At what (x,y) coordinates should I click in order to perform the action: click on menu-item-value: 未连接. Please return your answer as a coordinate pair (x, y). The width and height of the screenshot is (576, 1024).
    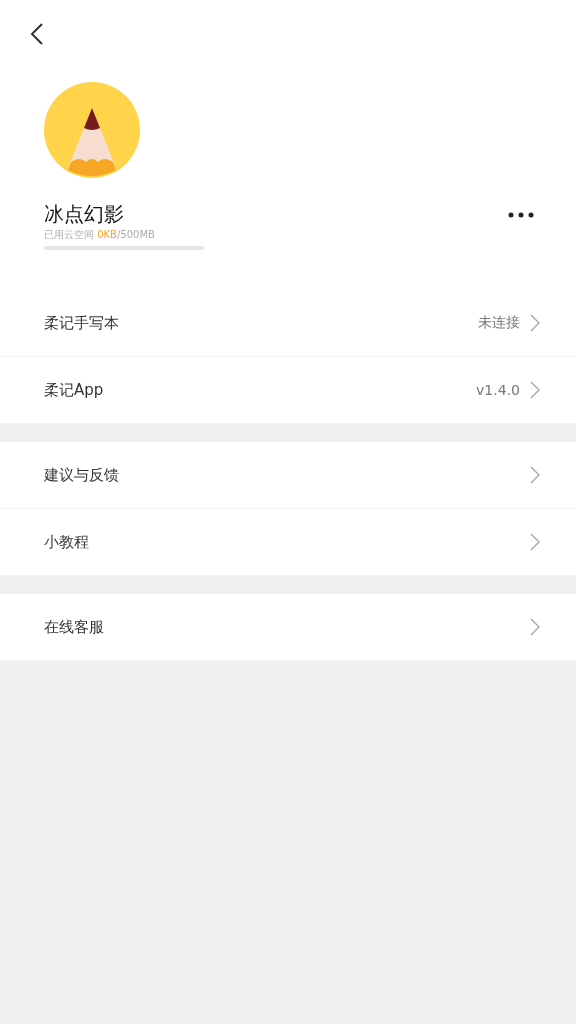
    Looking at the image, I should click on (499, 323).